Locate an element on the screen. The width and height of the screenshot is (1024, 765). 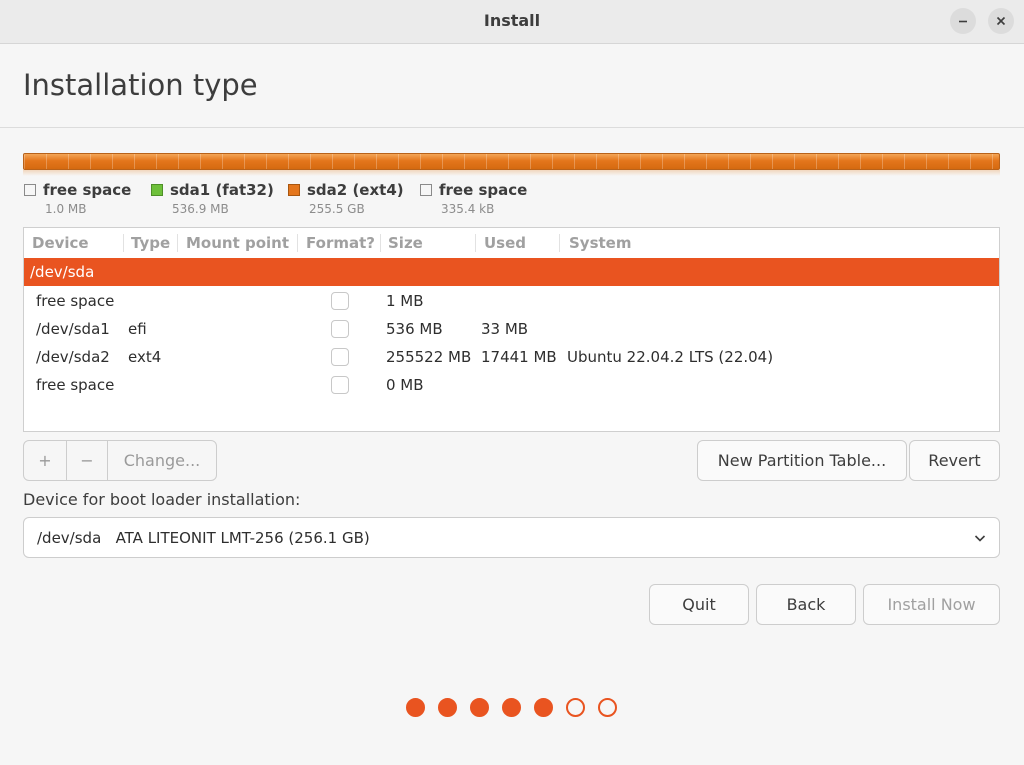
close-icon is located at coordinates (1001, 21).